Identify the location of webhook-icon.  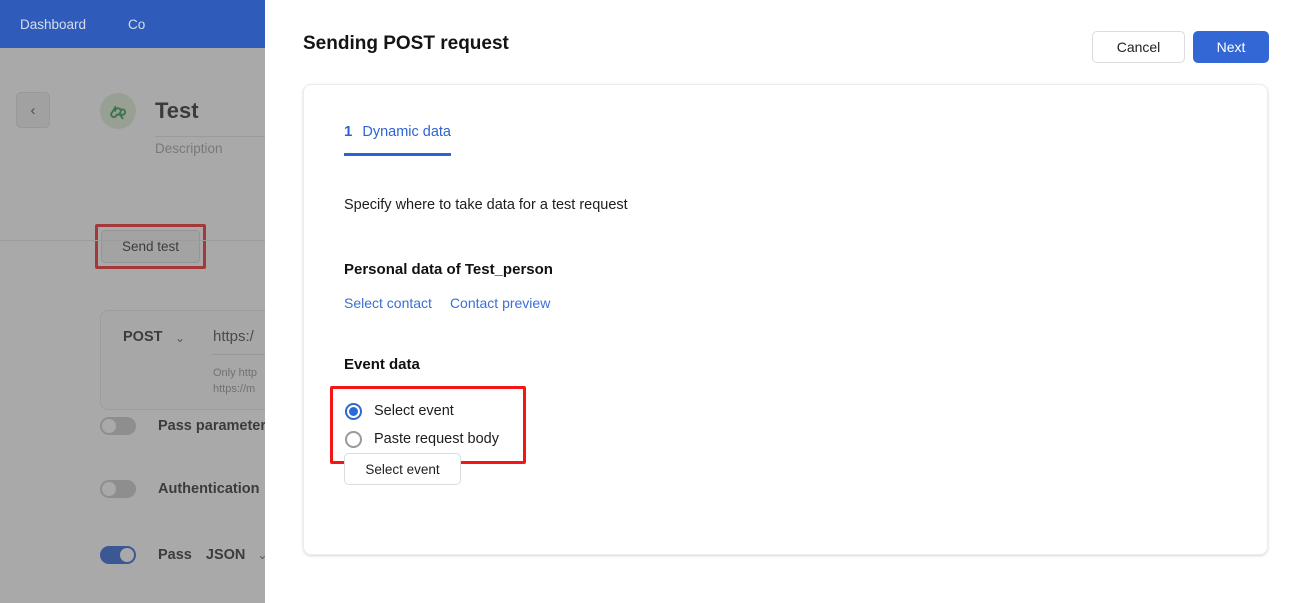
(118, 111).